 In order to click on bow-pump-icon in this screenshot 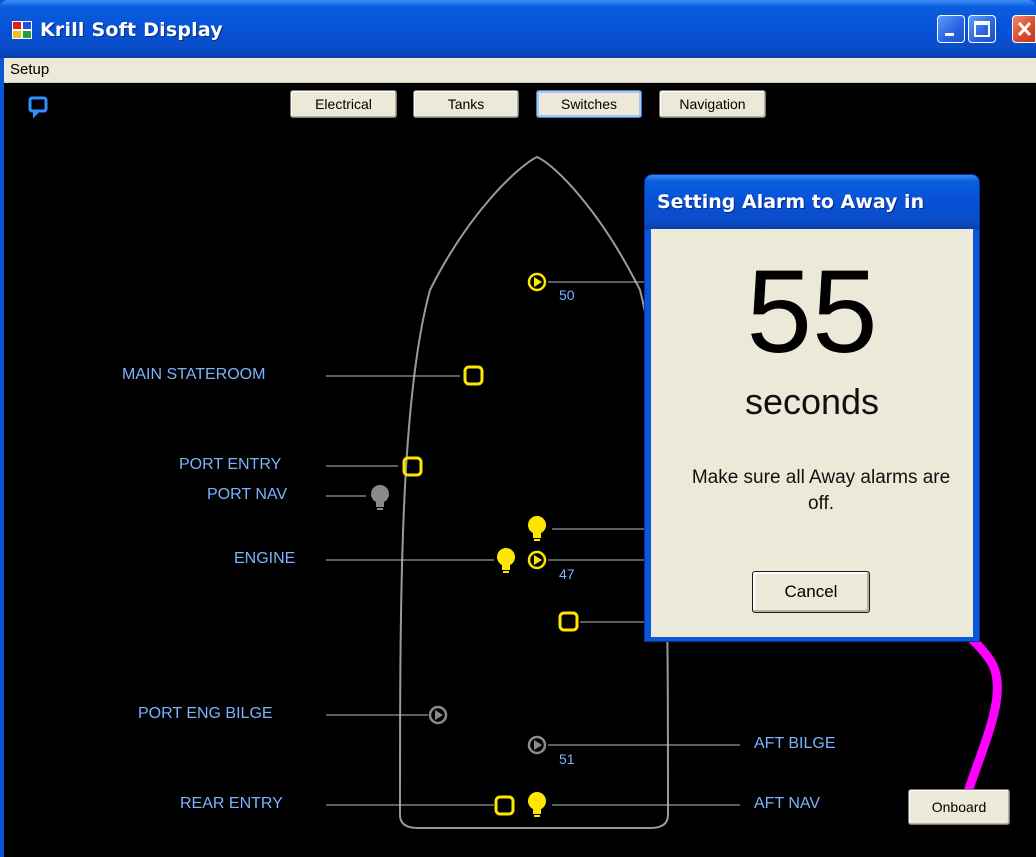, I will do `click(537, 282)`.